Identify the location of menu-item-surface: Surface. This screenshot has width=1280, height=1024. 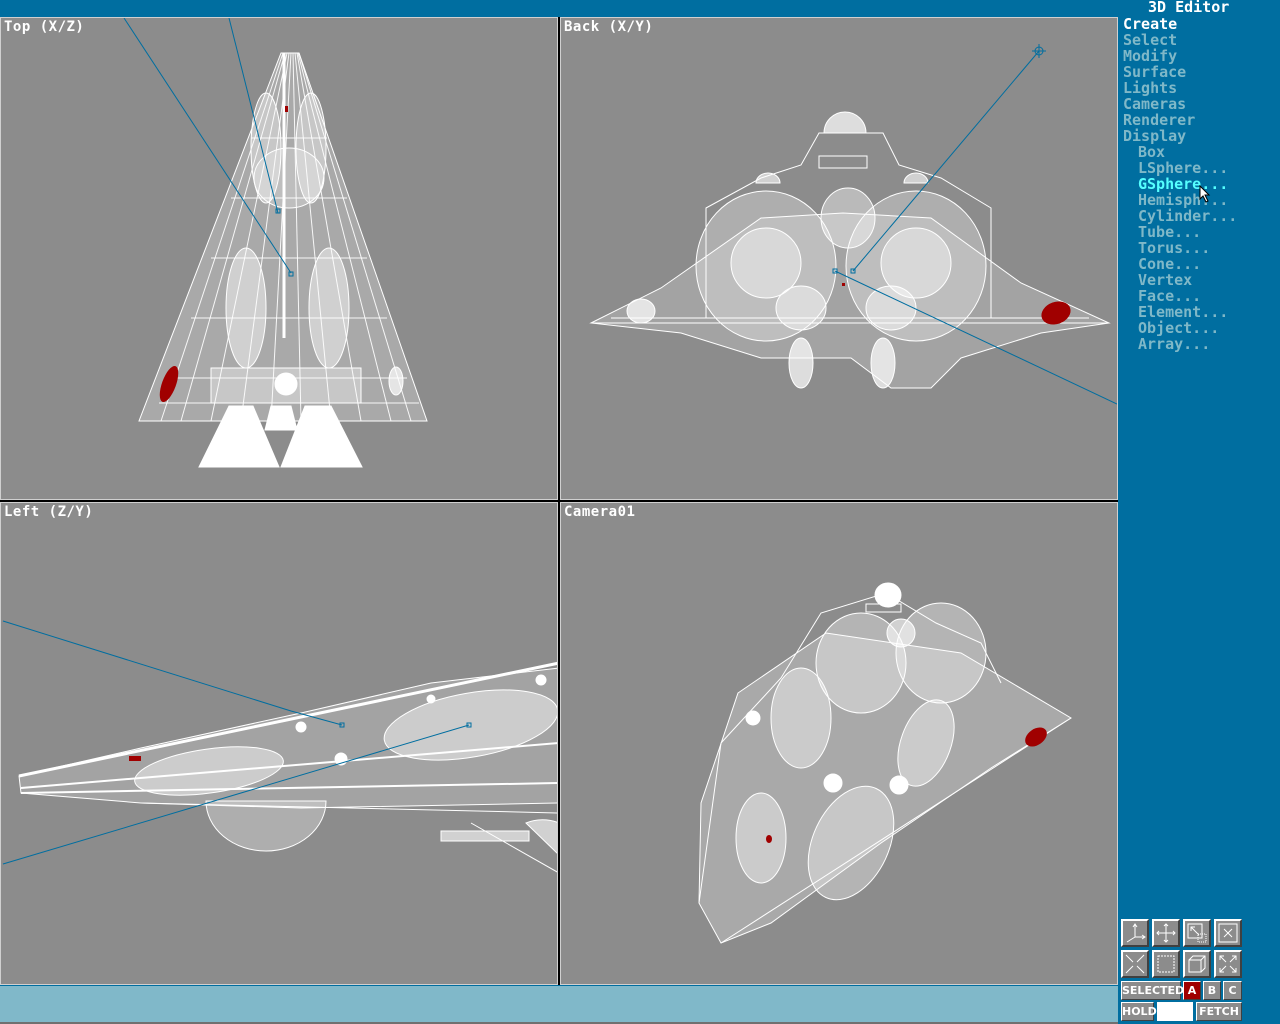
(1180, 72).